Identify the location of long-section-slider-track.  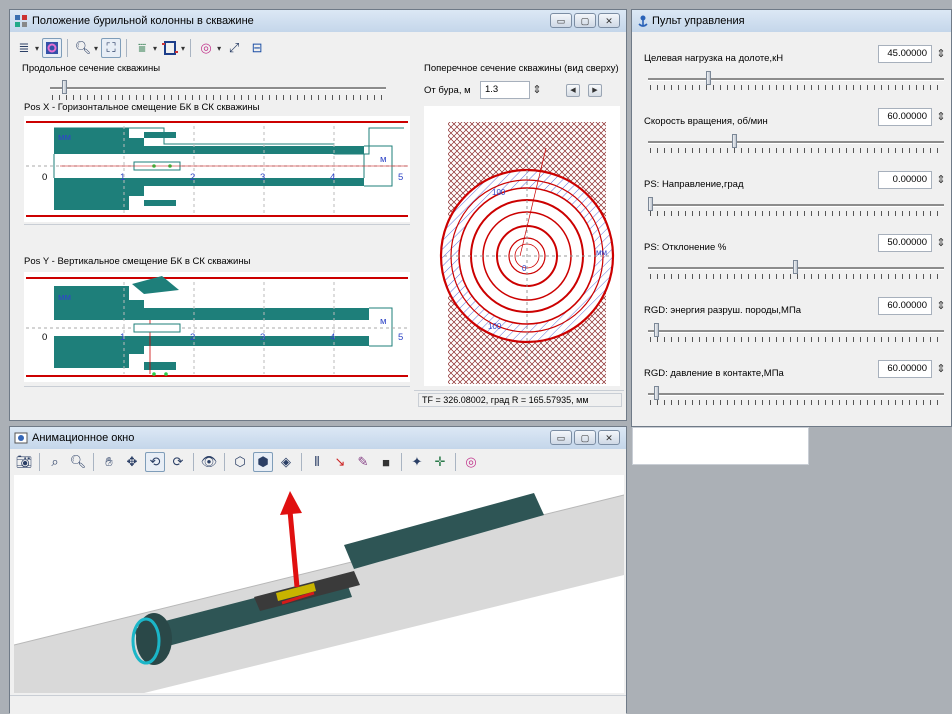
(218, 88).